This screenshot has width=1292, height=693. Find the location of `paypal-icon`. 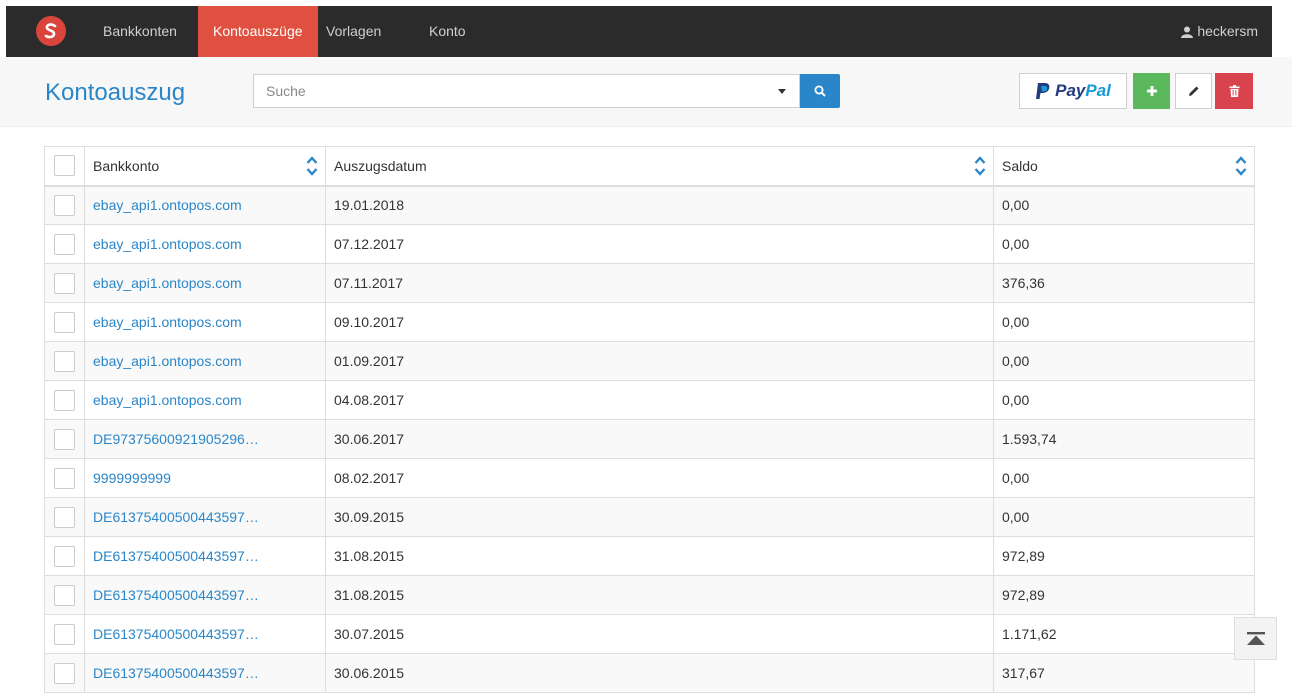

paypal-icon is located at coordinates (1043, 91).